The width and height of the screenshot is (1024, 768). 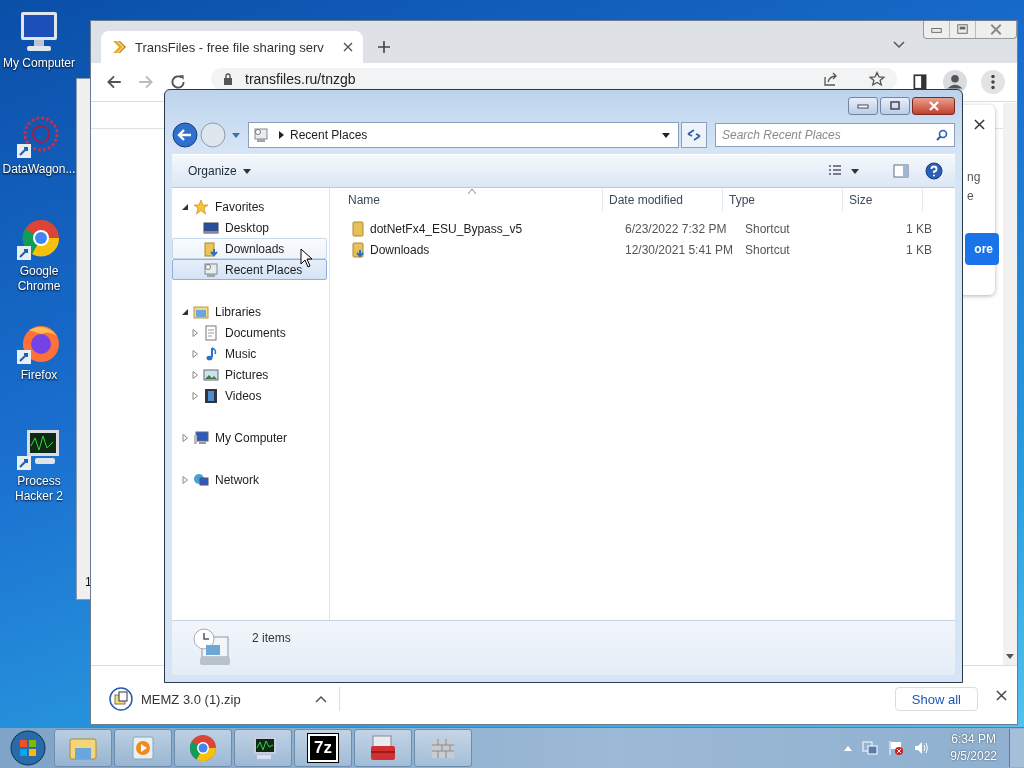 I want to click on new-tab-icon, so click(x=384, y=47).